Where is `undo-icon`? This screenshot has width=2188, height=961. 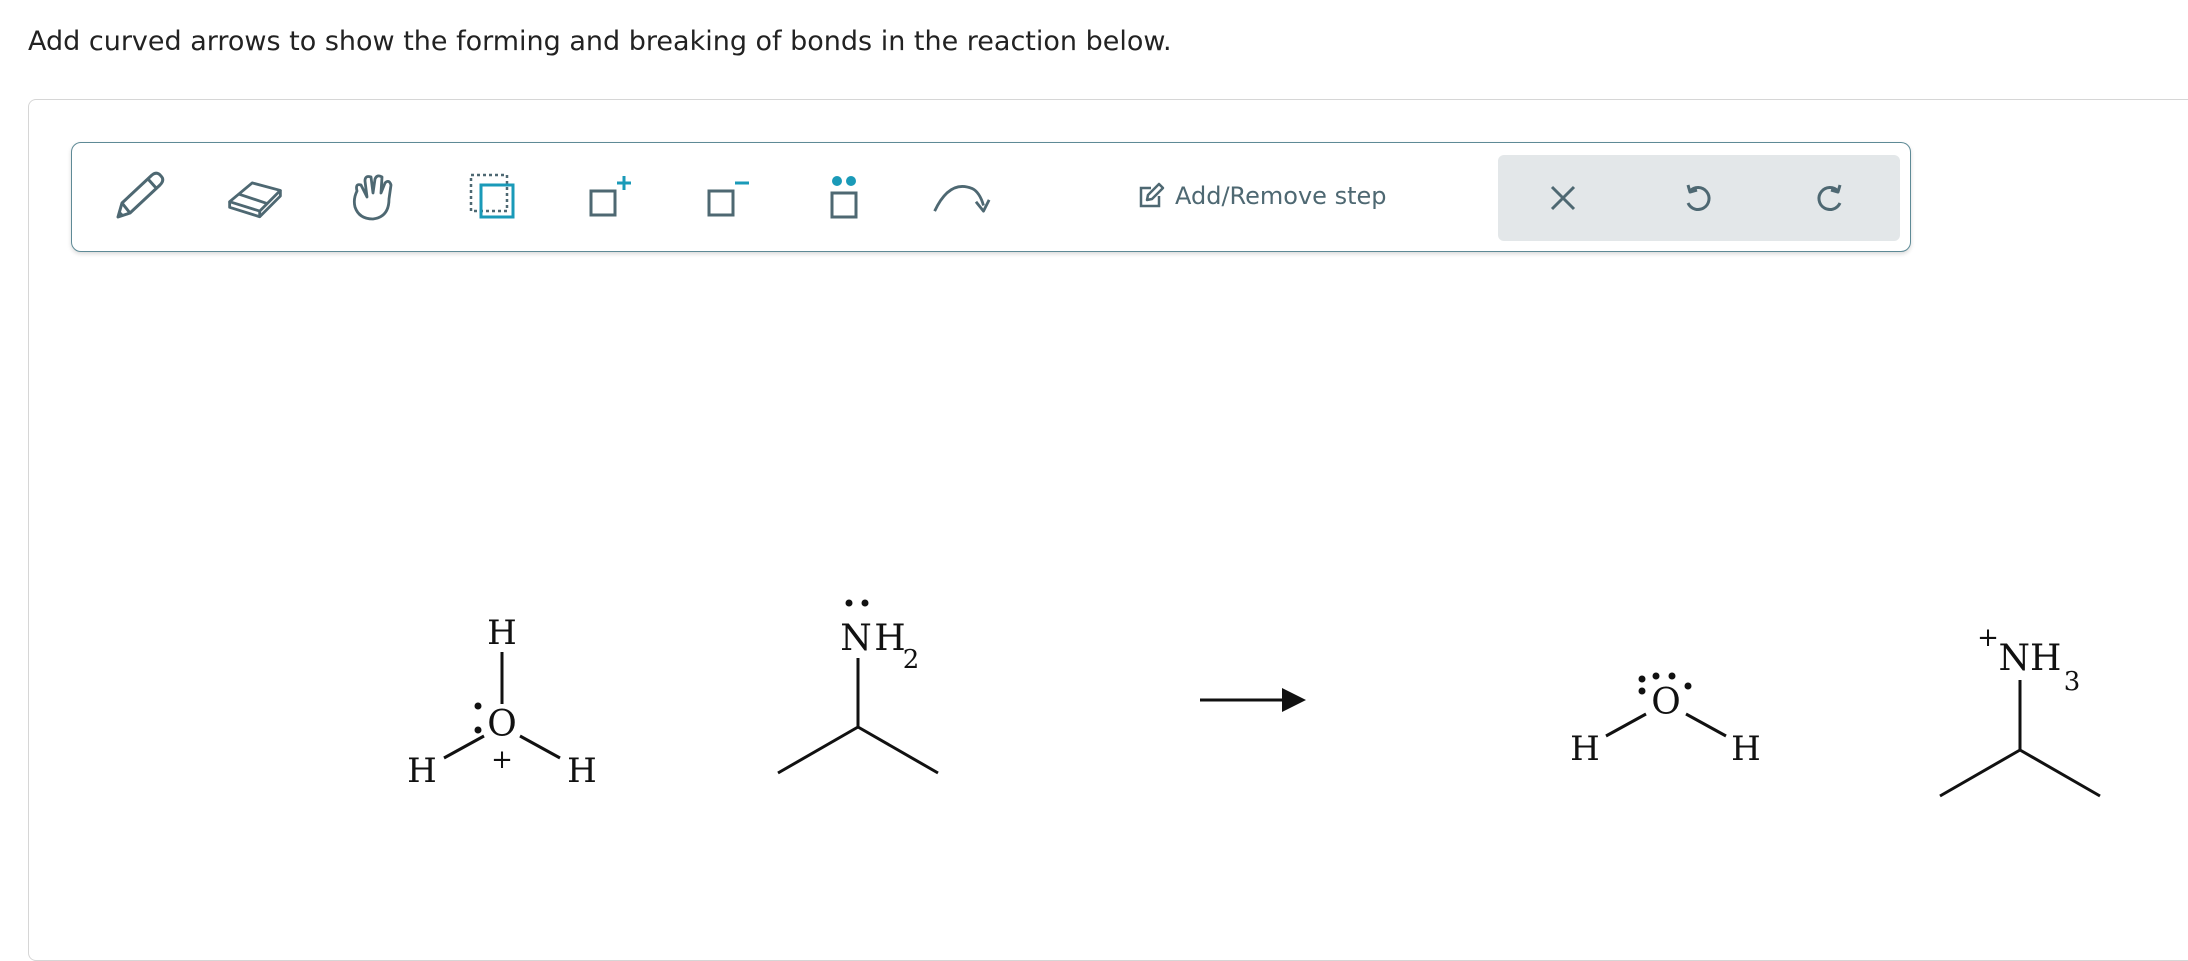
undo-icon is located at coordinates (1698, 197).